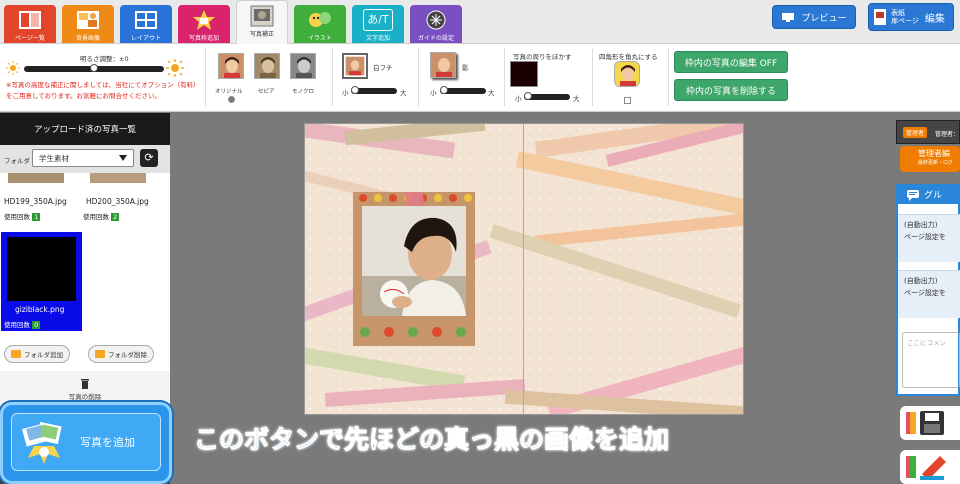  Describe the element at coordinates (905, 21) in the screenshot. I see `title-page-label: 扉ページ` at that location.